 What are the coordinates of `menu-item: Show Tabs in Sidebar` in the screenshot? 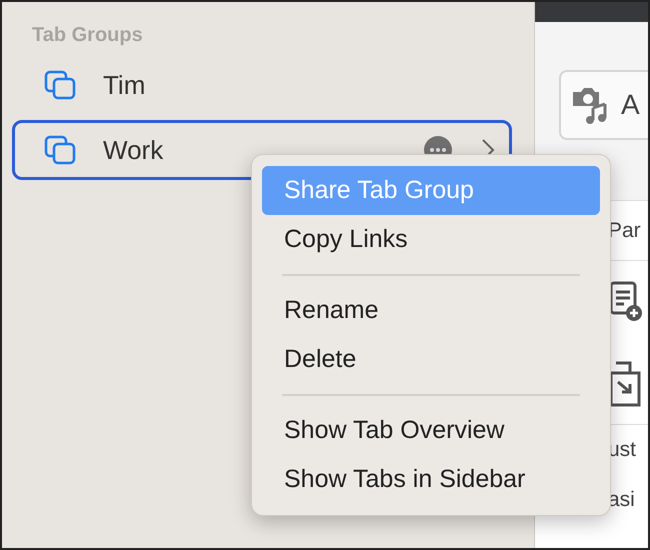 It's located at (431, 479).